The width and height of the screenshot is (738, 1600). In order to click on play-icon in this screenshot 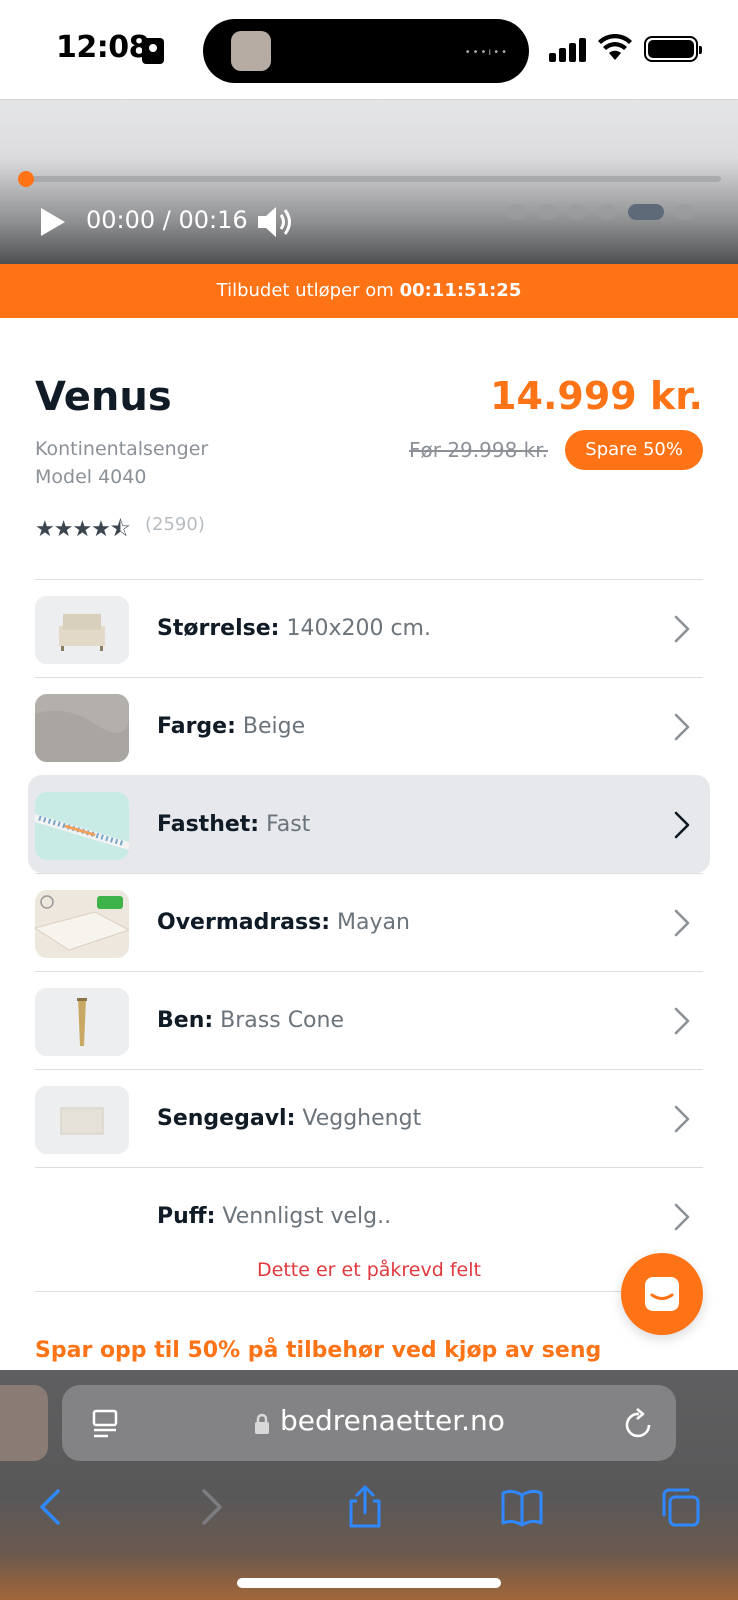, I will do `click(53, 222)`.